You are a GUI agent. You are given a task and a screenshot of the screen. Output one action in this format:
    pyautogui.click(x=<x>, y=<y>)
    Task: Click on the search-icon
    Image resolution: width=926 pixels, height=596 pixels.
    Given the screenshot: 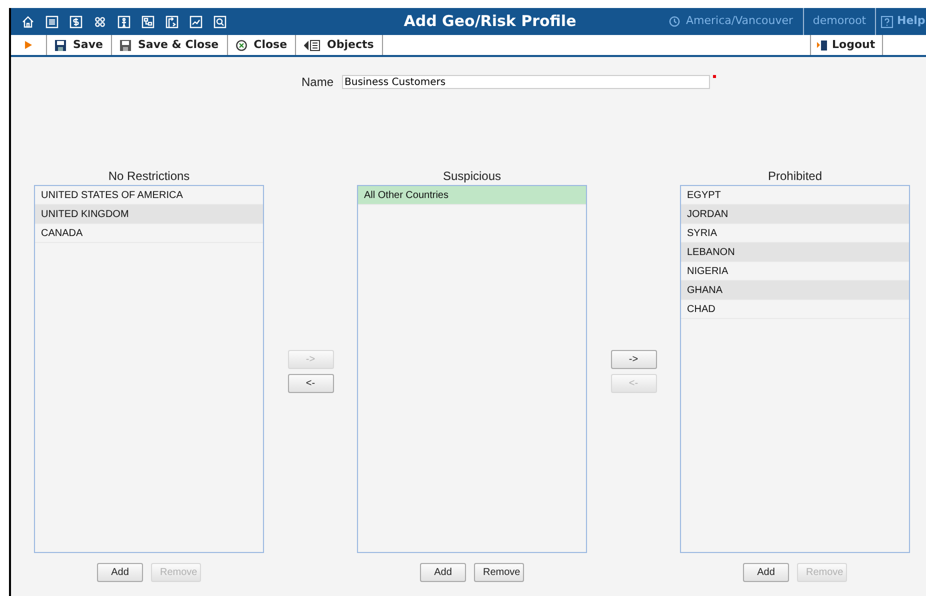 What is the action you would take?
    pyautogui.click(x=220, y=21)
    